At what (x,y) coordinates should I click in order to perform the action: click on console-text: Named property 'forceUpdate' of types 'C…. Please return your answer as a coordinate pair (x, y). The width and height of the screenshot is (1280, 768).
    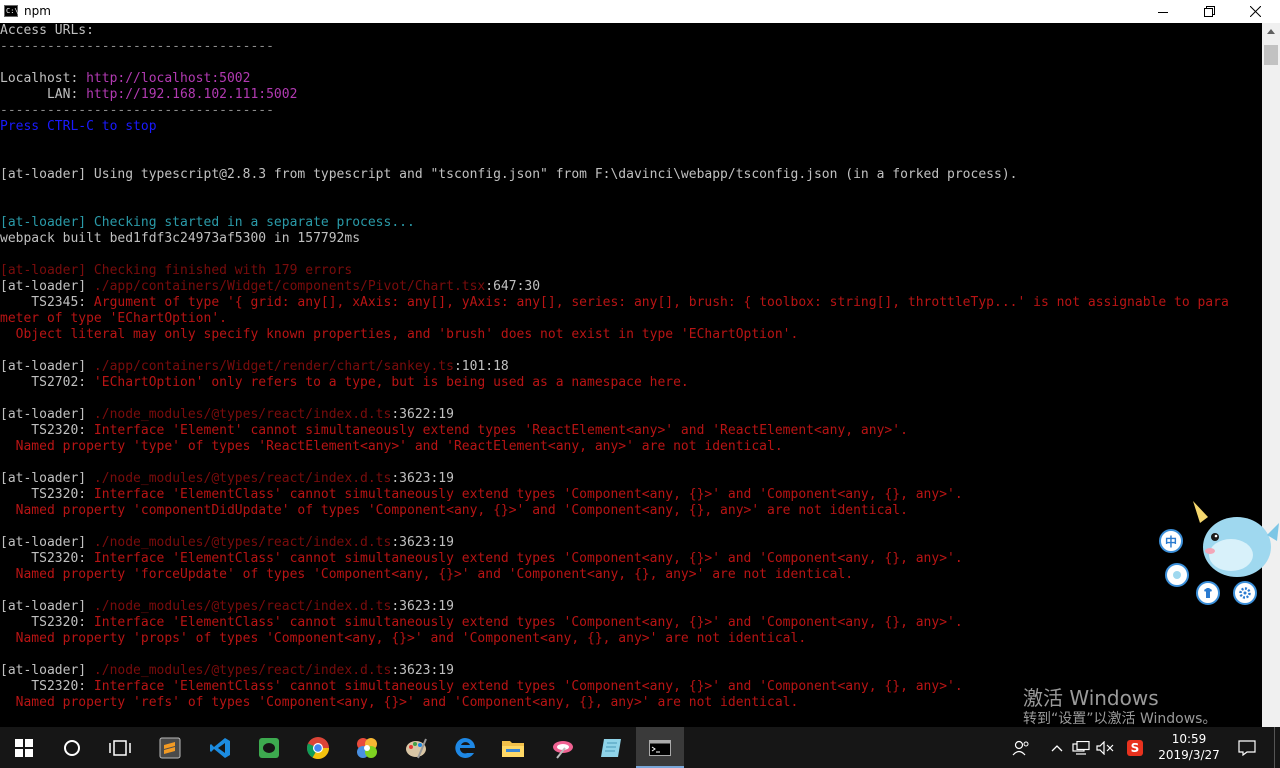
    Looking at the image, I should click on (427, 574).